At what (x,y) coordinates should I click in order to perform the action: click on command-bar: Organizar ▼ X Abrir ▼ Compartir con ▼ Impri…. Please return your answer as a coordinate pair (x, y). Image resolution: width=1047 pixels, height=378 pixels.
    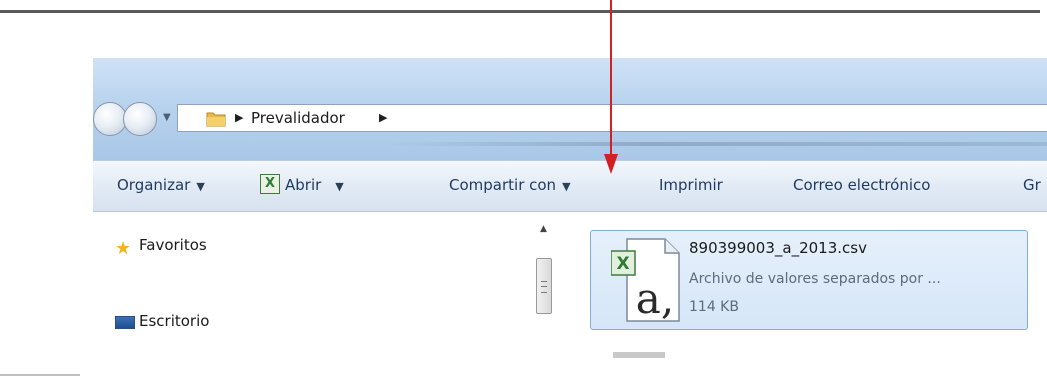
    Looking at the image, I should click on (570, 186).